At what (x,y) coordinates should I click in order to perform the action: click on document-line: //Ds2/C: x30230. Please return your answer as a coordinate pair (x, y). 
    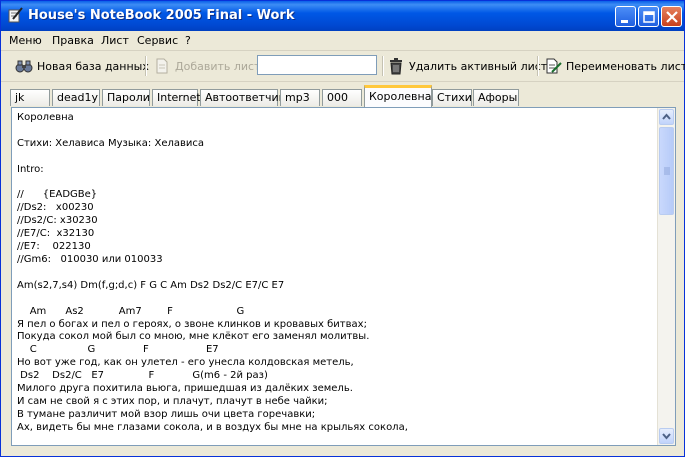
    Looking at the image, I should click on (57, 221).